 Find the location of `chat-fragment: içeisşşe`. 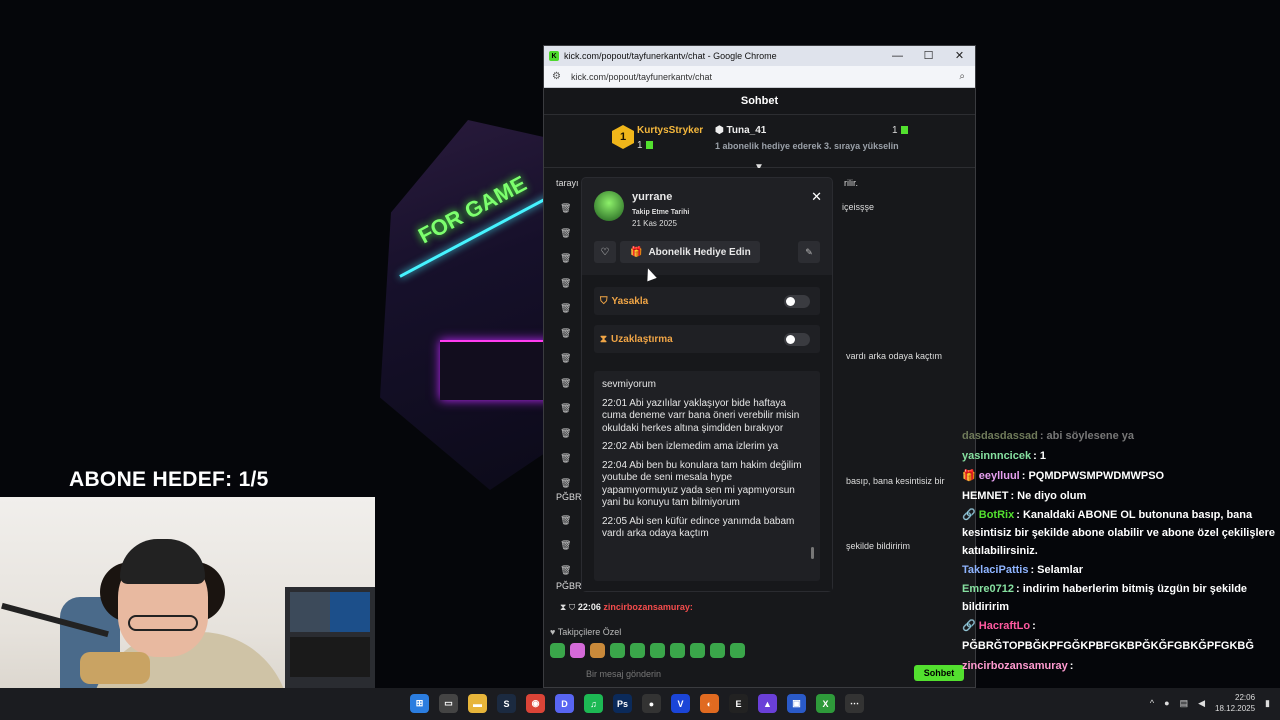

chat-fragment: içeisşşe is located at coordinates (858, 207).